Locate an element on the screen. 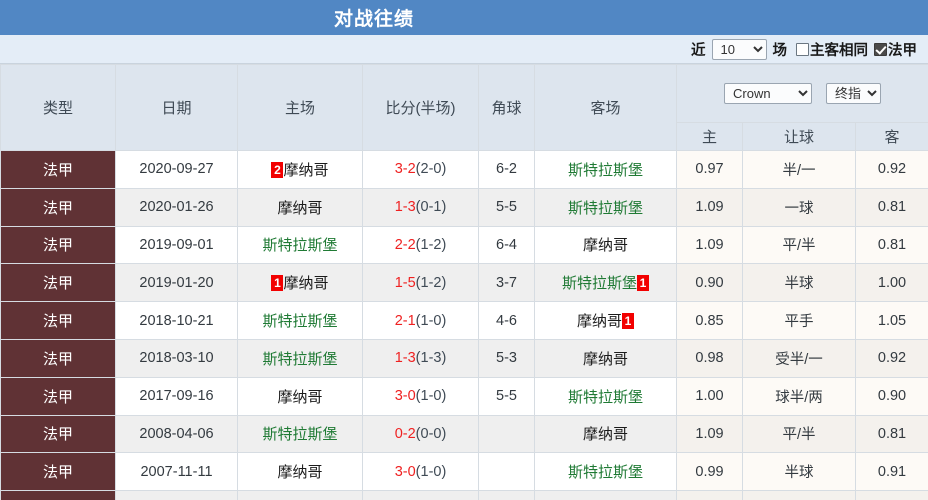 Image resolution: width=928 pixels, height=500 pixels. cell-date: 2006-01-12 is located at coordinates (176, 495).